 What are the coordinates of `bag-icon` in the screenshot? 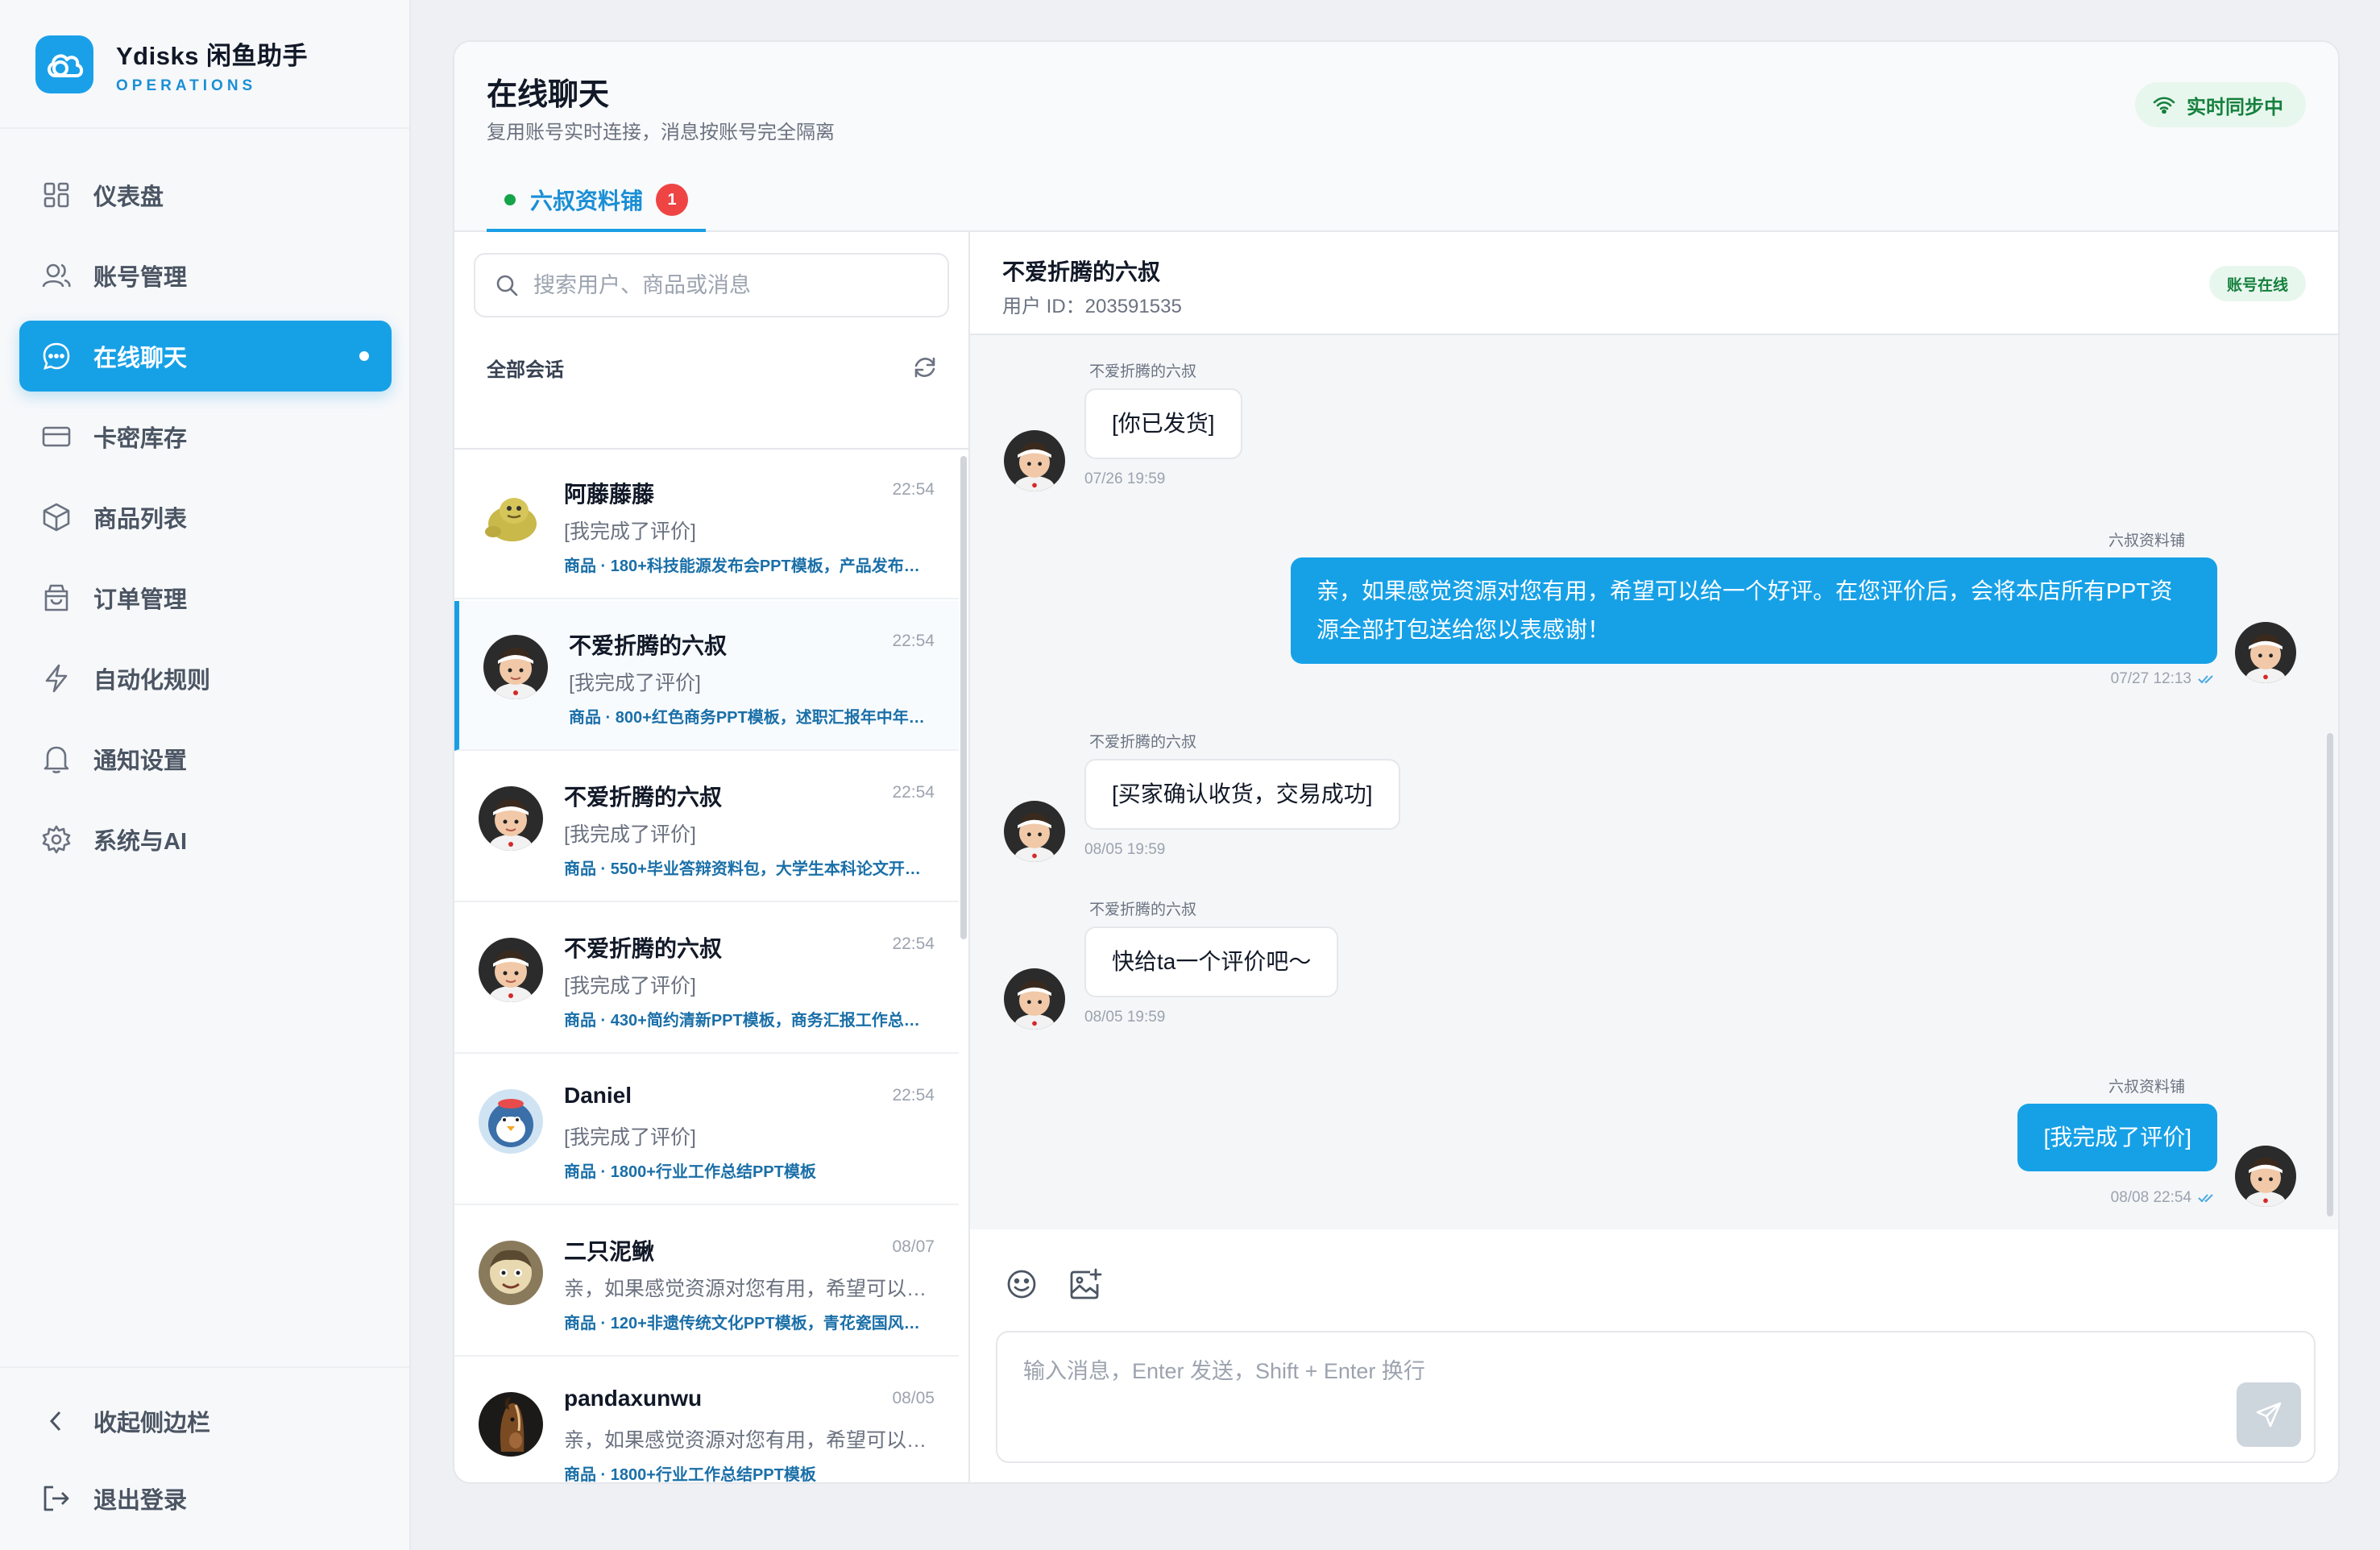 It's located at (56, 598).